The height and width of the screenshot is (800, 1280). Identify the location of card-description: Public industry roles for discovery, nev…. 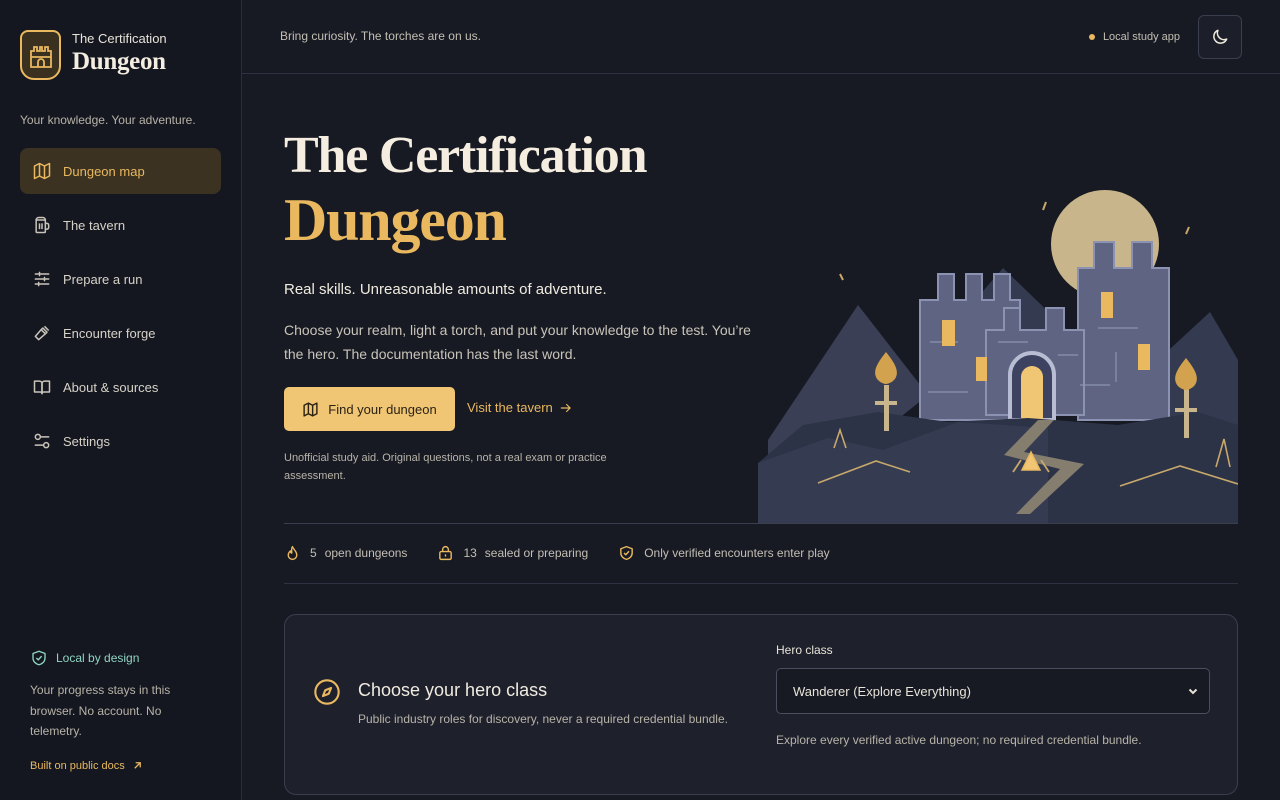
(543, 719).